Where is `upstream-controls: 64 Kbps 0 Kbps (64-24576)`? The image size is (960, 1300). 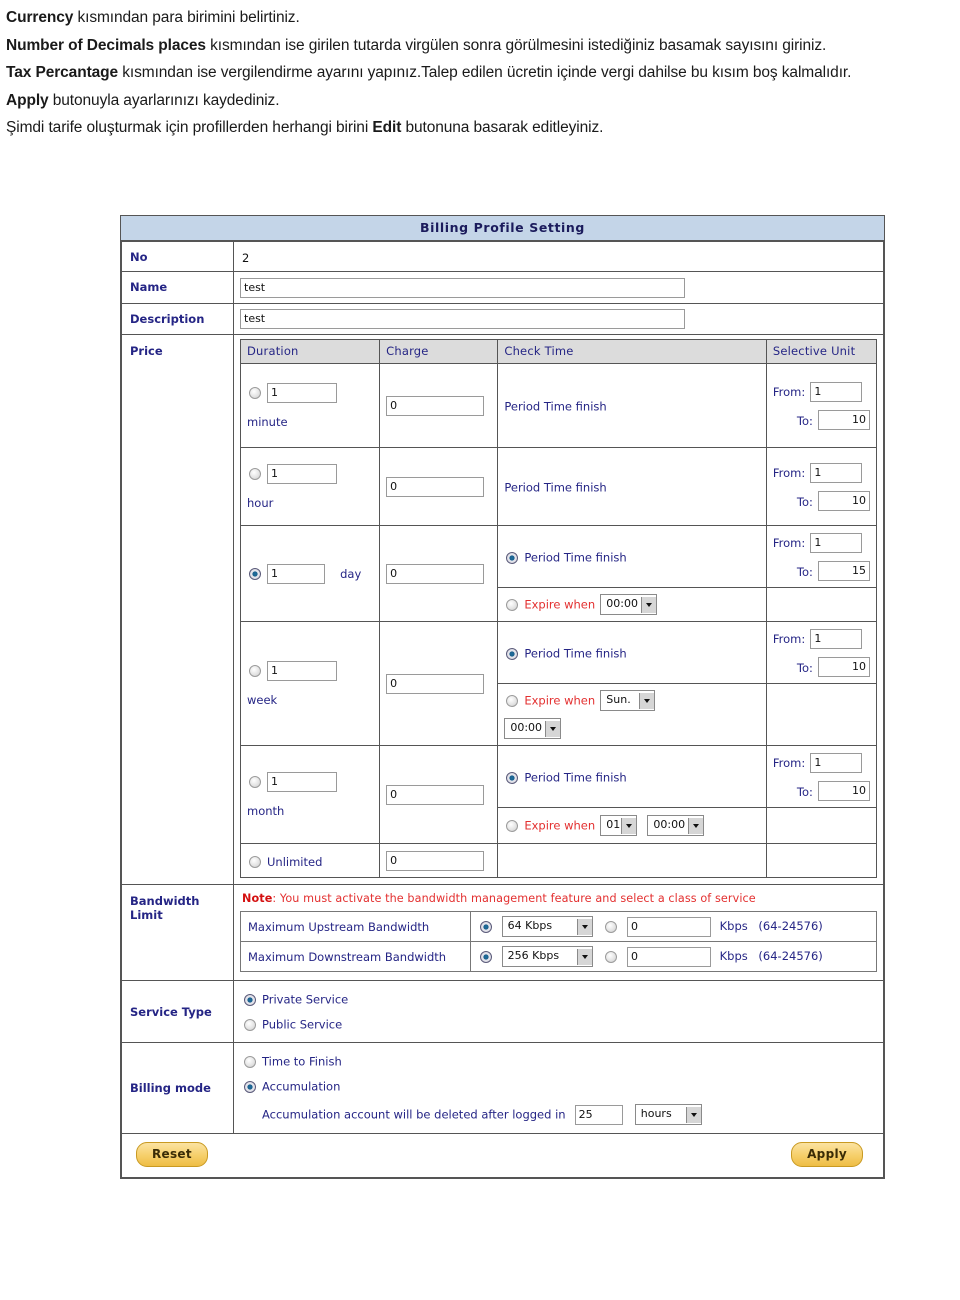 upstream-controls: 64 Kbps 0 Kbps (64-24576) is located at coordinates (673, 926).